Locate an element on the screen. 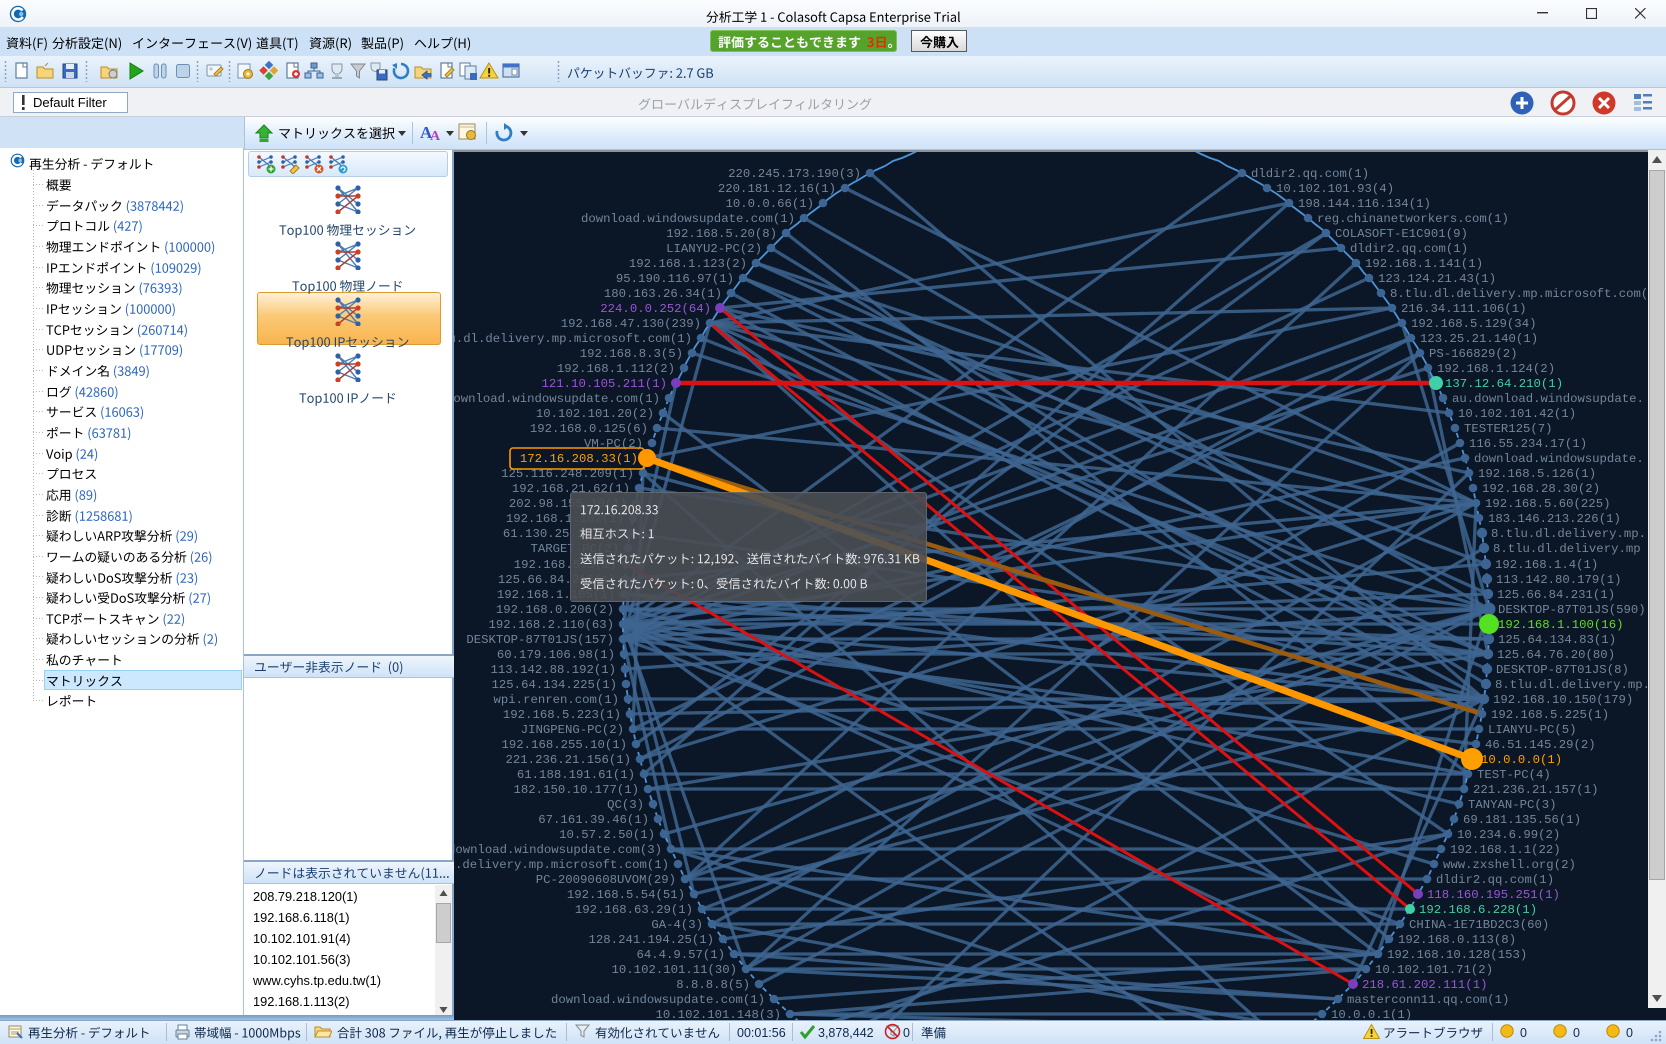  svg-text: au.download.windowsupdate. is located at coordinates (1548, 399).